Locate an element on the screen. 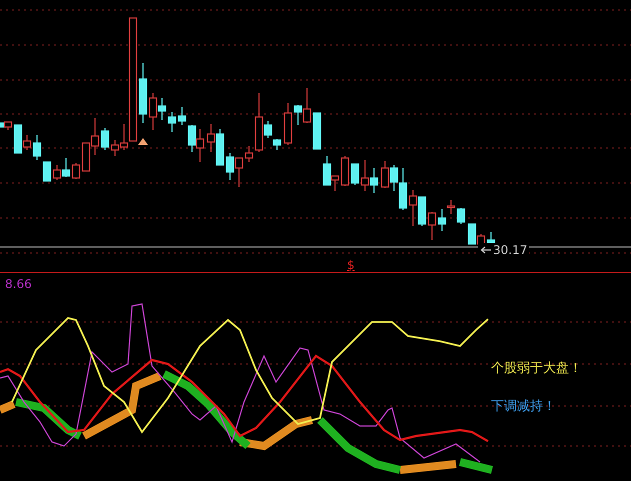 The width and height of the screenshot is (631, 481). signal-annotation: 下调减持！ is located at coordinates (523, 407).